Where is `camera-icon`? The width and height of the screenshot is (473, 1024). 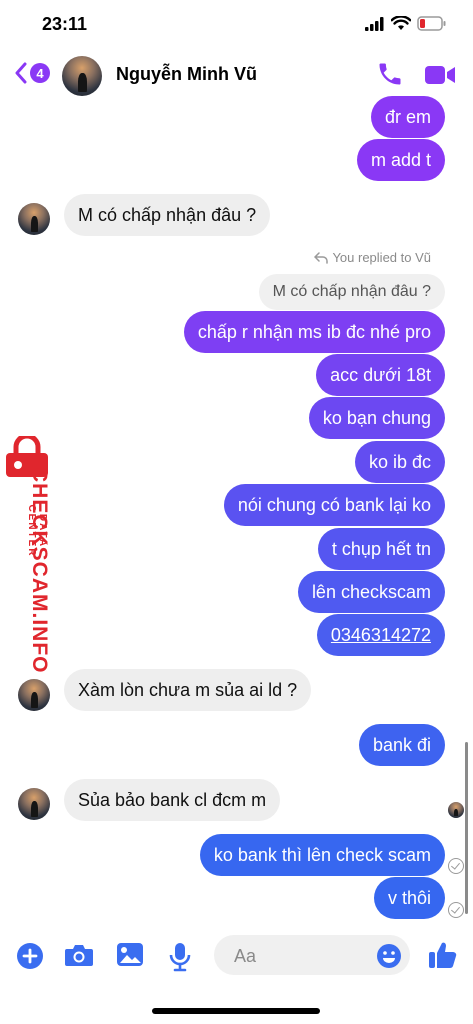 camera-icon is located at coordinates (79, 955).